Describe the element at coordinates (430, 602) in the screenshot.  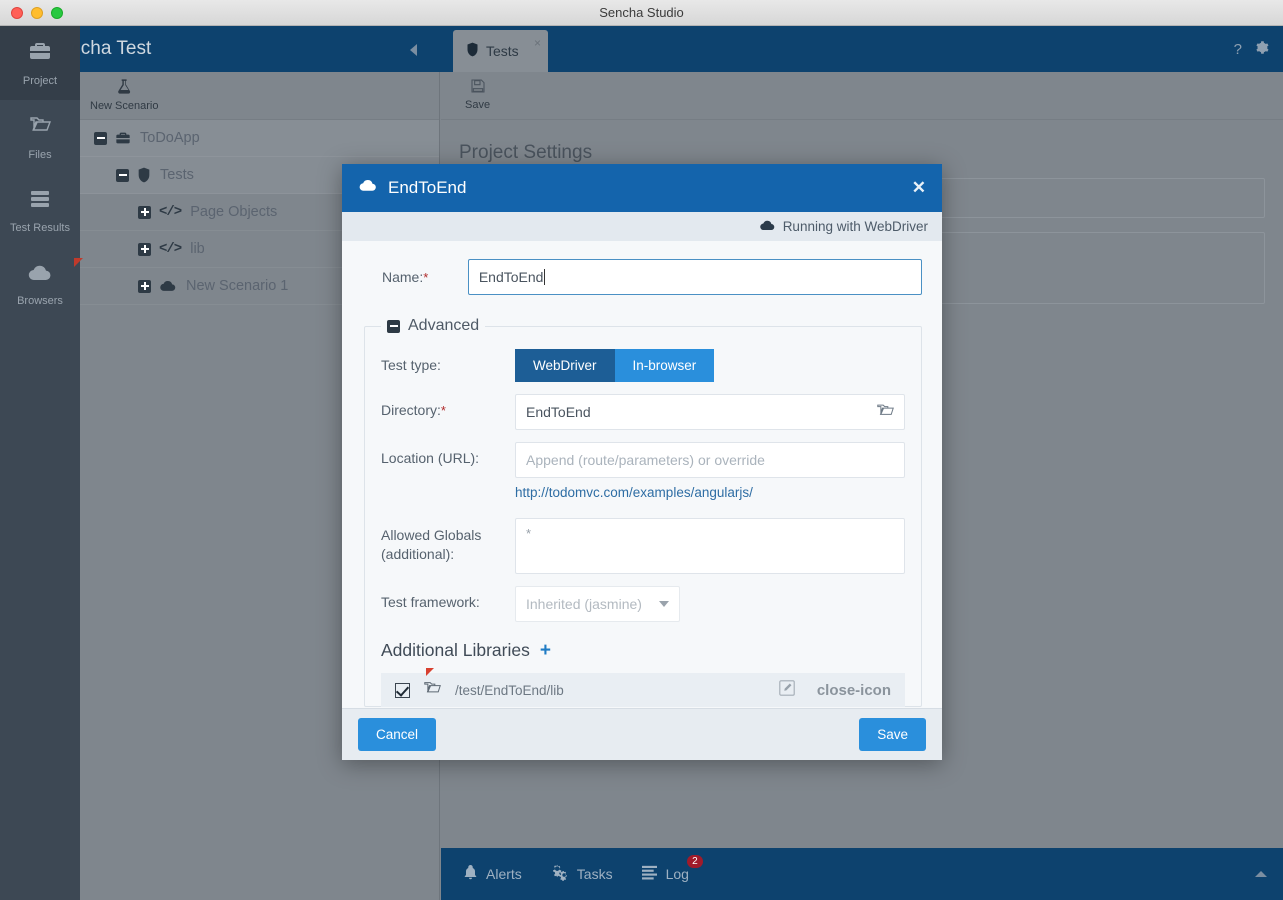
I see `test-framework-label: Test framework:` at that location.